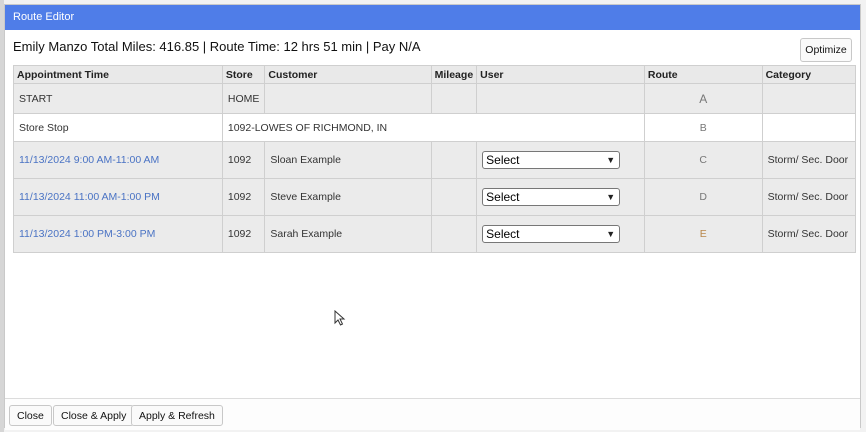 The height and width of the screenshot is (432, 866). What do you see at coordinates (30, 415) in the screenshot?
I see `close-button: Close` at bounding box center [30, 415].